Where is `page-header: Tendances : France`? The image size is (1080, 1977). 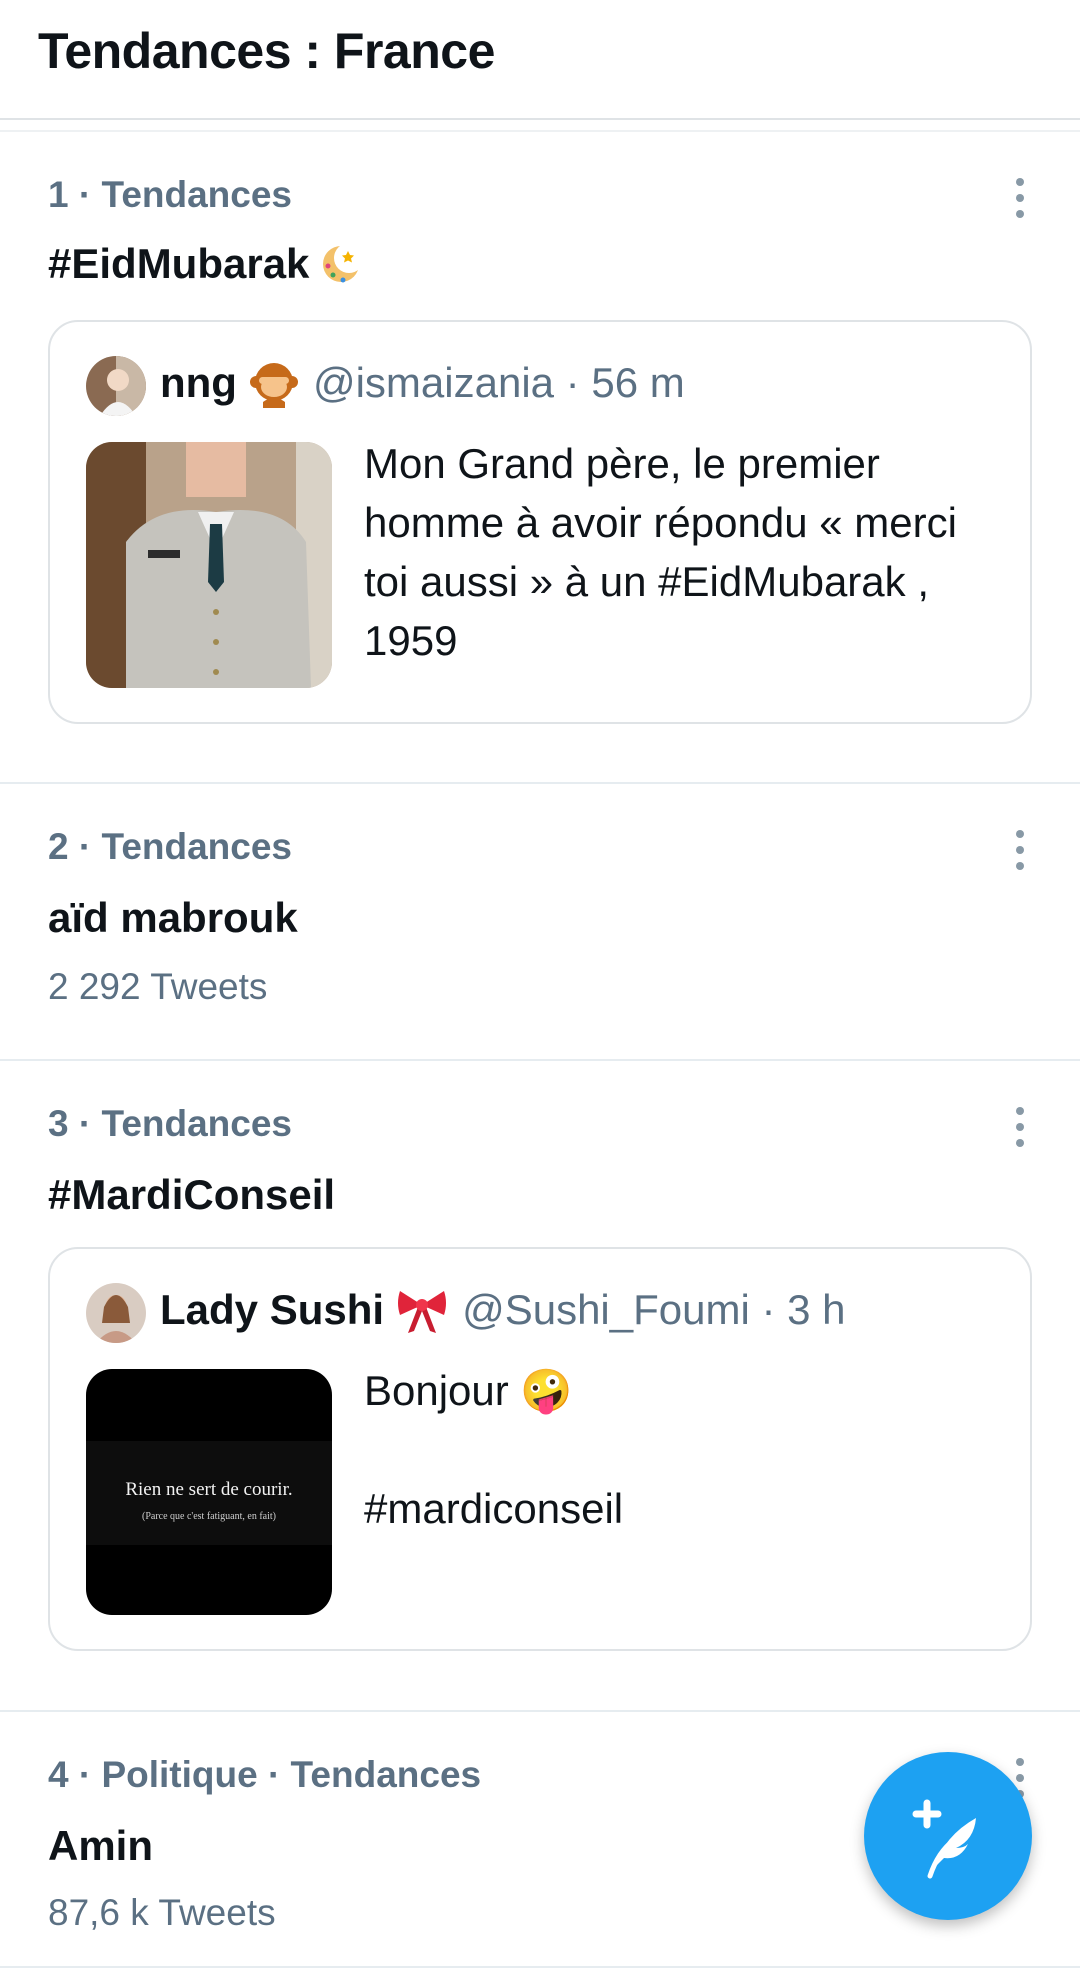 page-header: Tendances : France is located at coordinates (540, 60).